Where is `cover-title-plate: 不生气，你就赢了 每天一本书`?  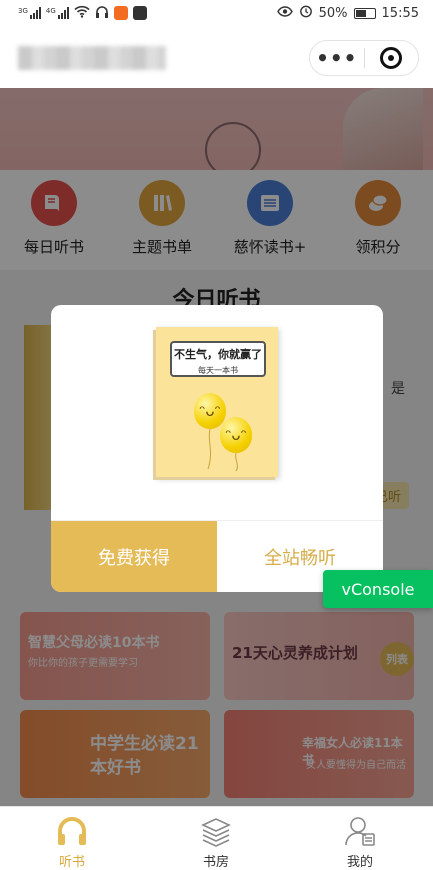 cover-title-plate: 不生气，你就赢了 每天一本书 is located at coordinates (218, 359).